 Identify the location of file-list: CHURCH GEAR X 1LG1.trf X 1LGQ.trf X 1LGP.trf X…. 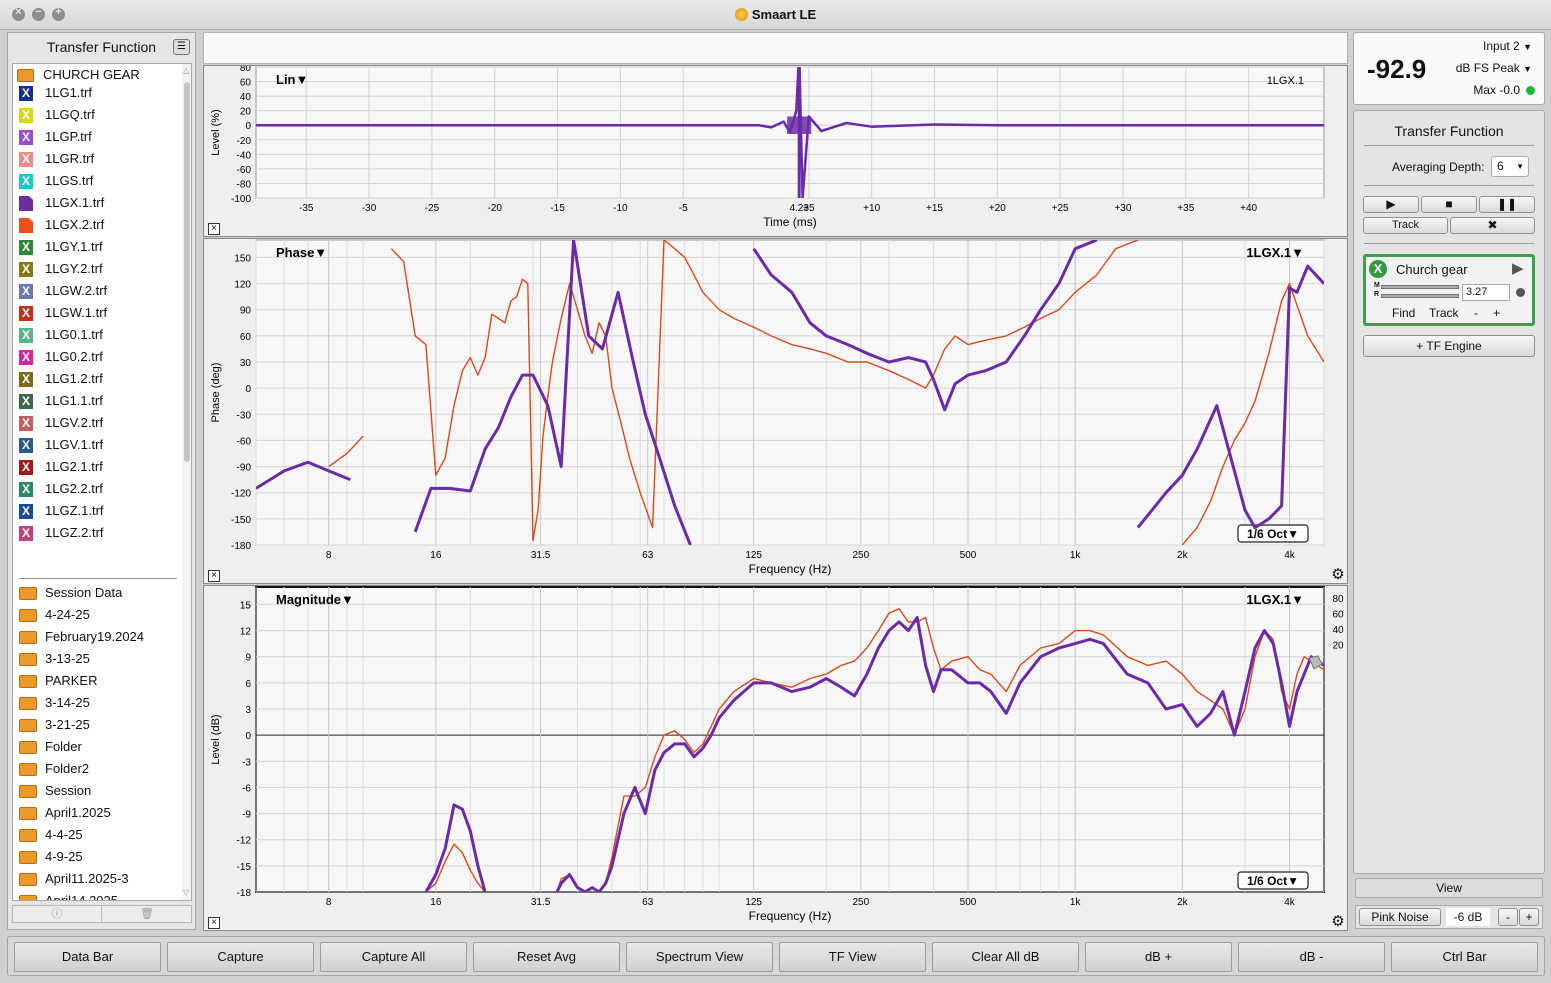
(102, 482).